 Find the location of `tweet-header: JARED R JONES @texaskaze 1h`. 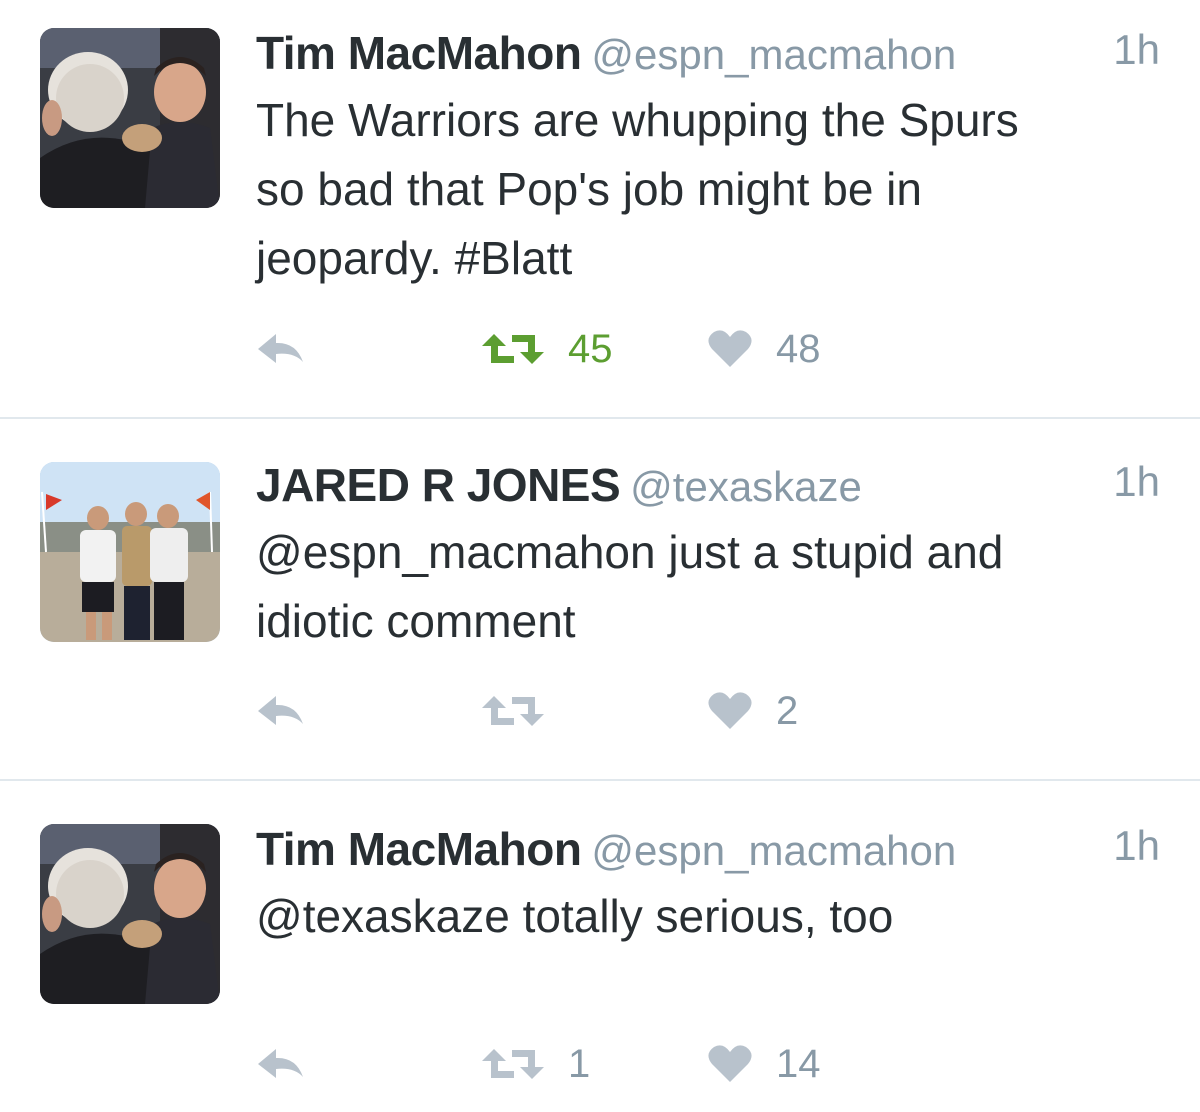

tweet-header: JARED R JONES @texaskaze 1h is located at coordinates (708, 488).